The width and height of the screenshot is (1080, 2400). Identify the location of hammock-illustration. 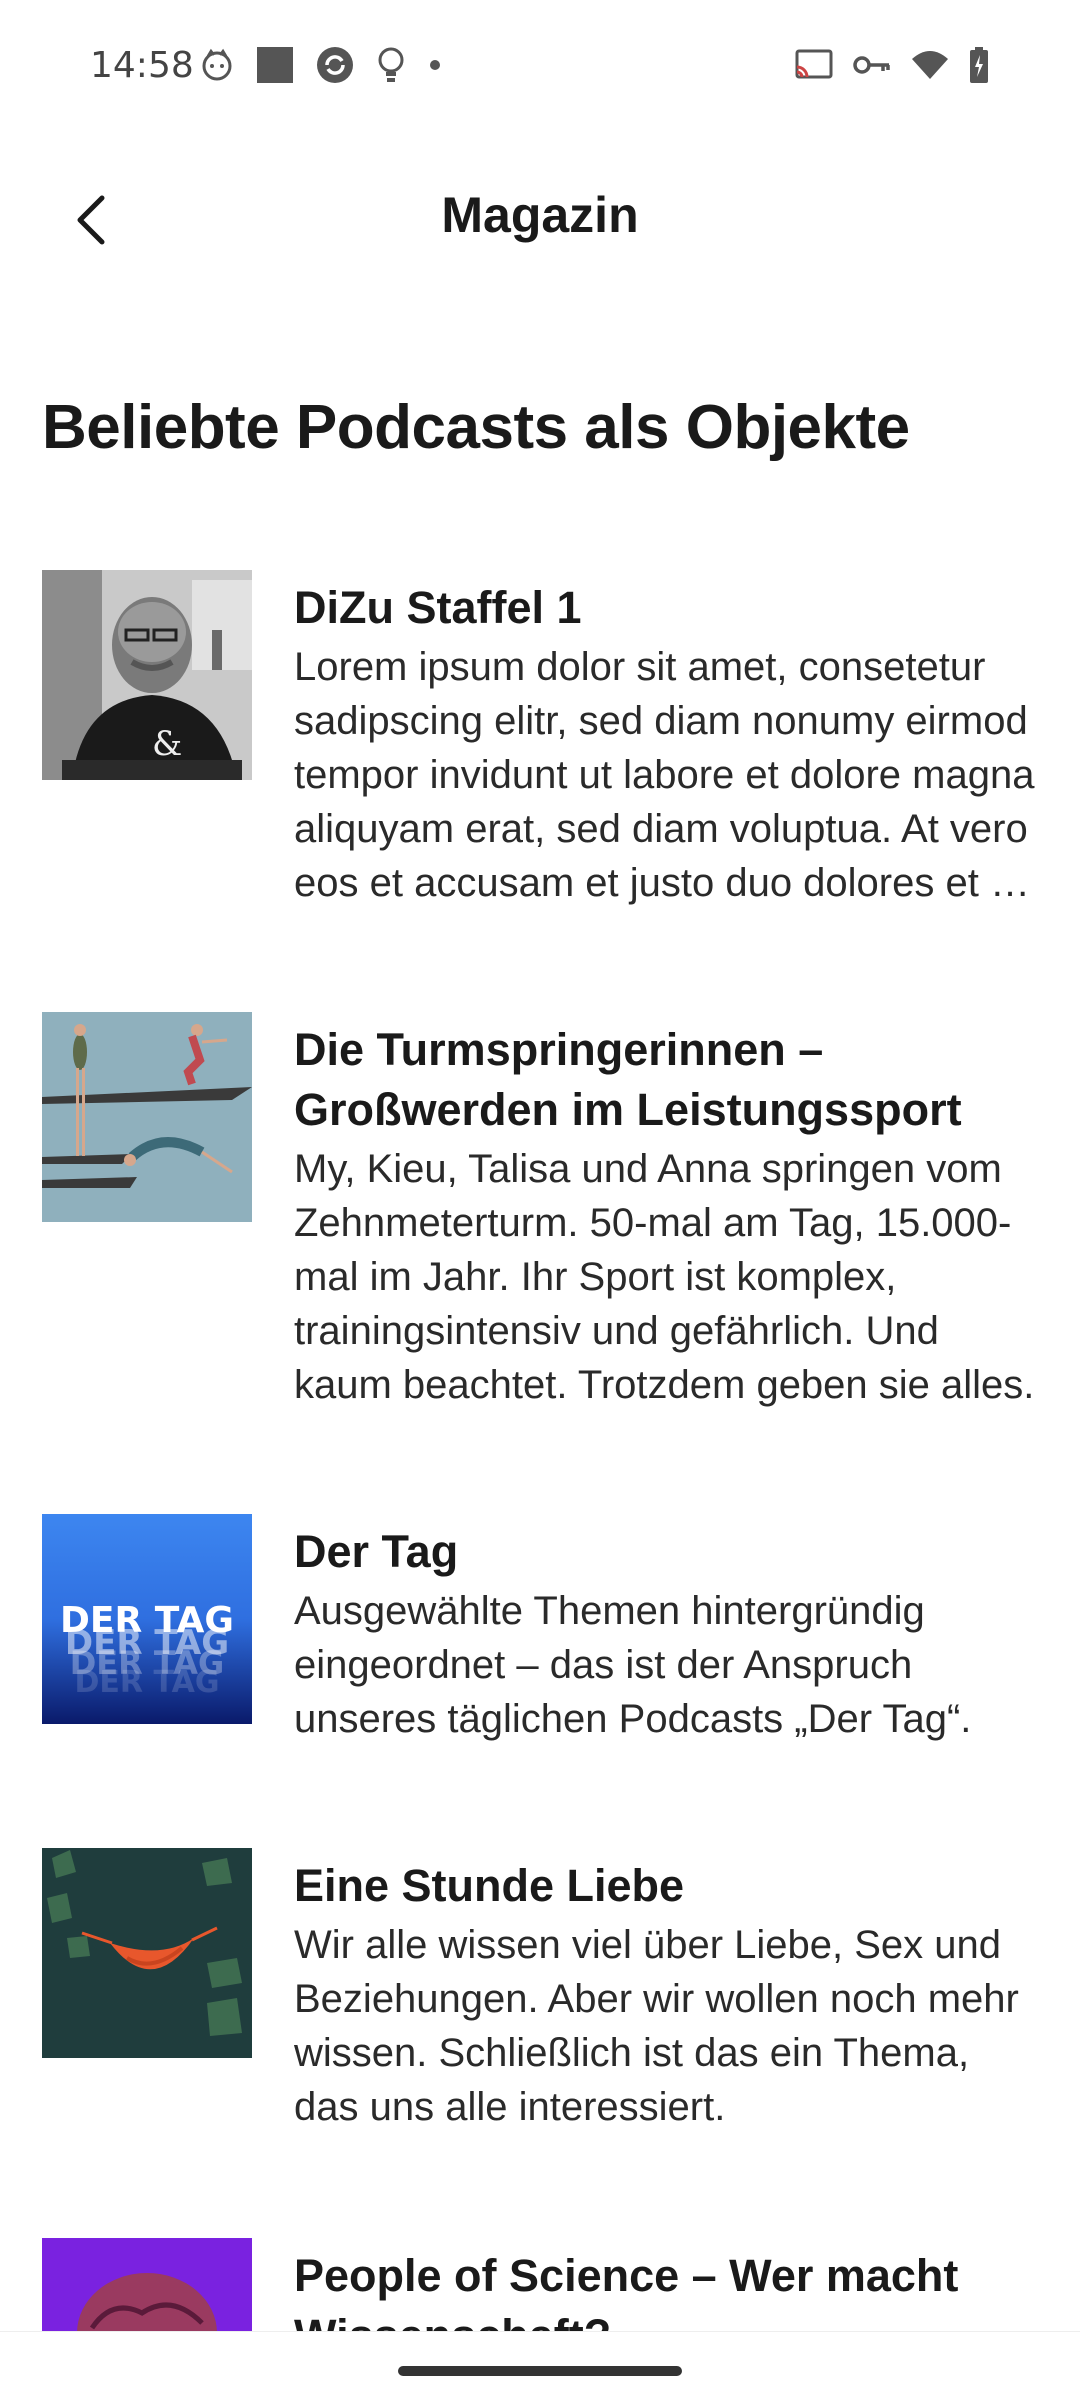
(147, 1953).